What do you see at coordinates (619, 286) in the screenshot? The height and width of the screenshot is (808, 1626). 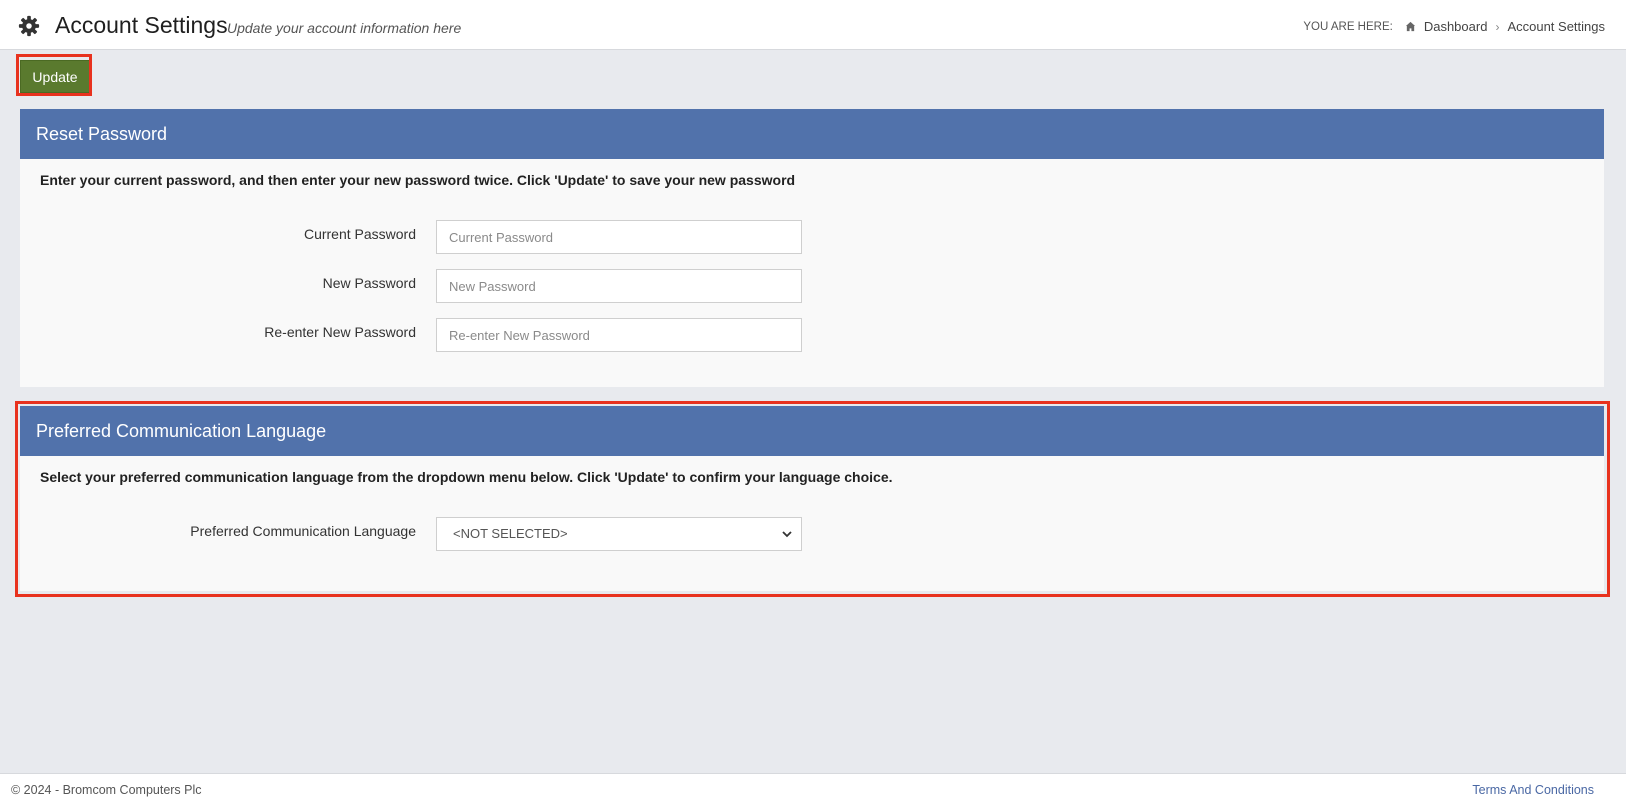 I see `new-password-input` at bounding box center [619, 286].